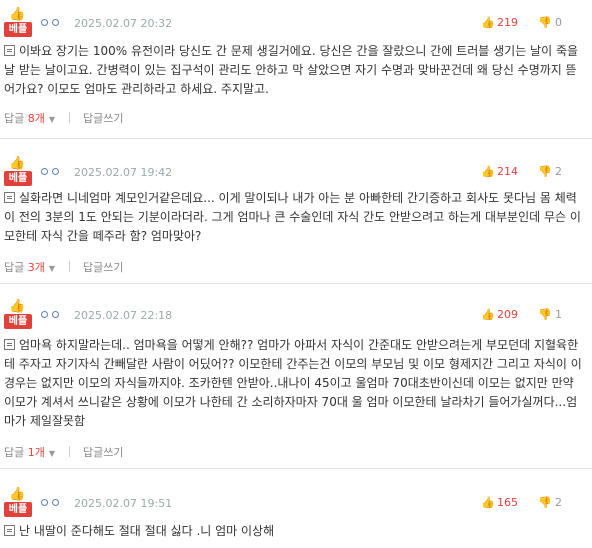 Image resolution: width=592 pixels, height=548 pixels. What do you see at coordinates (507, 171) in the screenshot?
I see `like-count: 214` at bounding box center [507, 171].